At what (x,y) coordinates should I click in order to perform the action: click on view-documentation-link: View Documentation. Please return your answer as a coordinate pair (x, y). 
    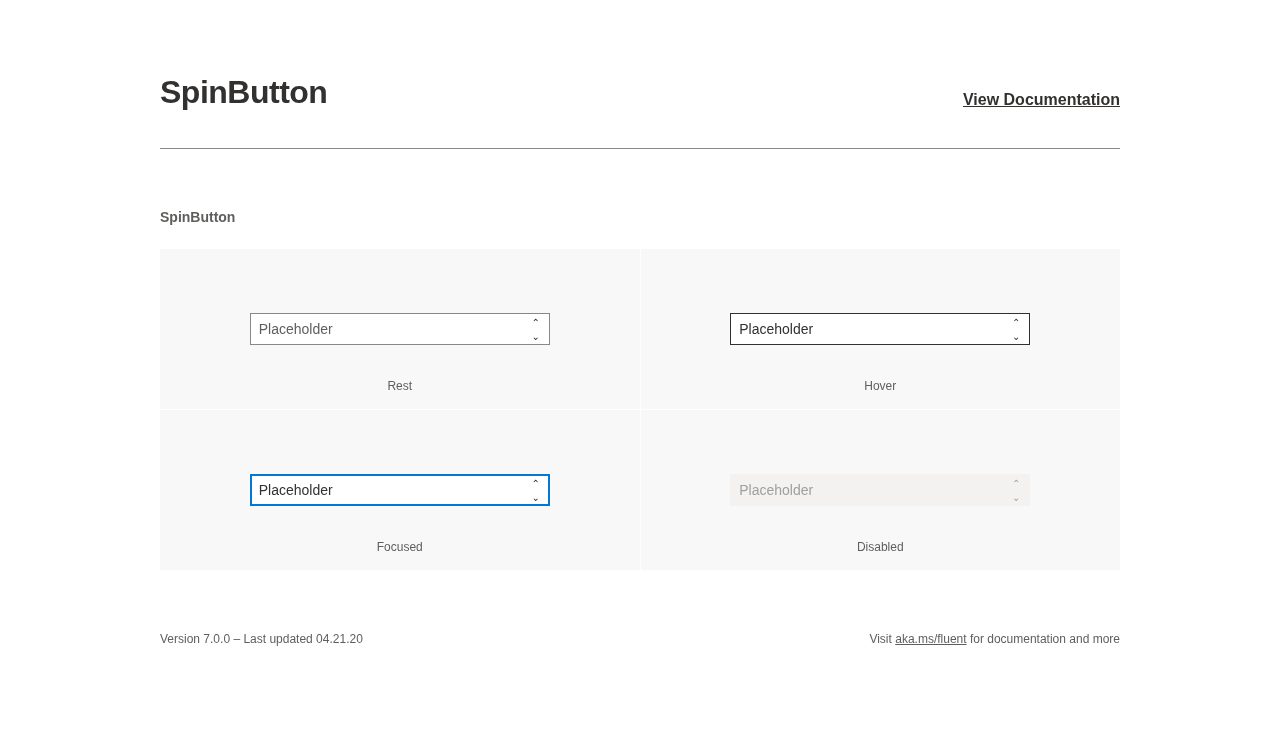
    Looking at the image, I should click on (1041, 100).